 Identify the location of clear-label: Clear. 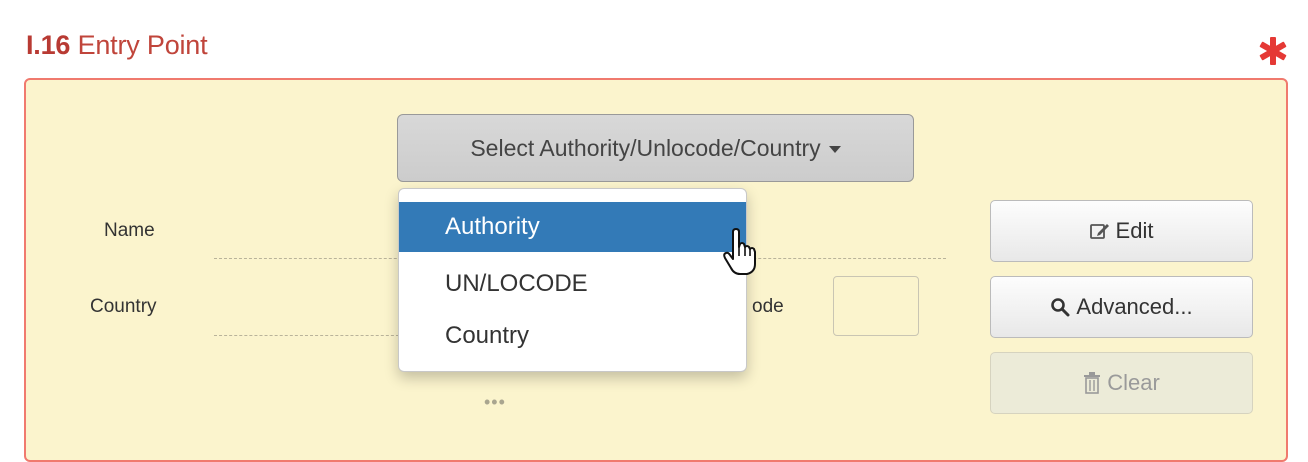
(1133, 382).